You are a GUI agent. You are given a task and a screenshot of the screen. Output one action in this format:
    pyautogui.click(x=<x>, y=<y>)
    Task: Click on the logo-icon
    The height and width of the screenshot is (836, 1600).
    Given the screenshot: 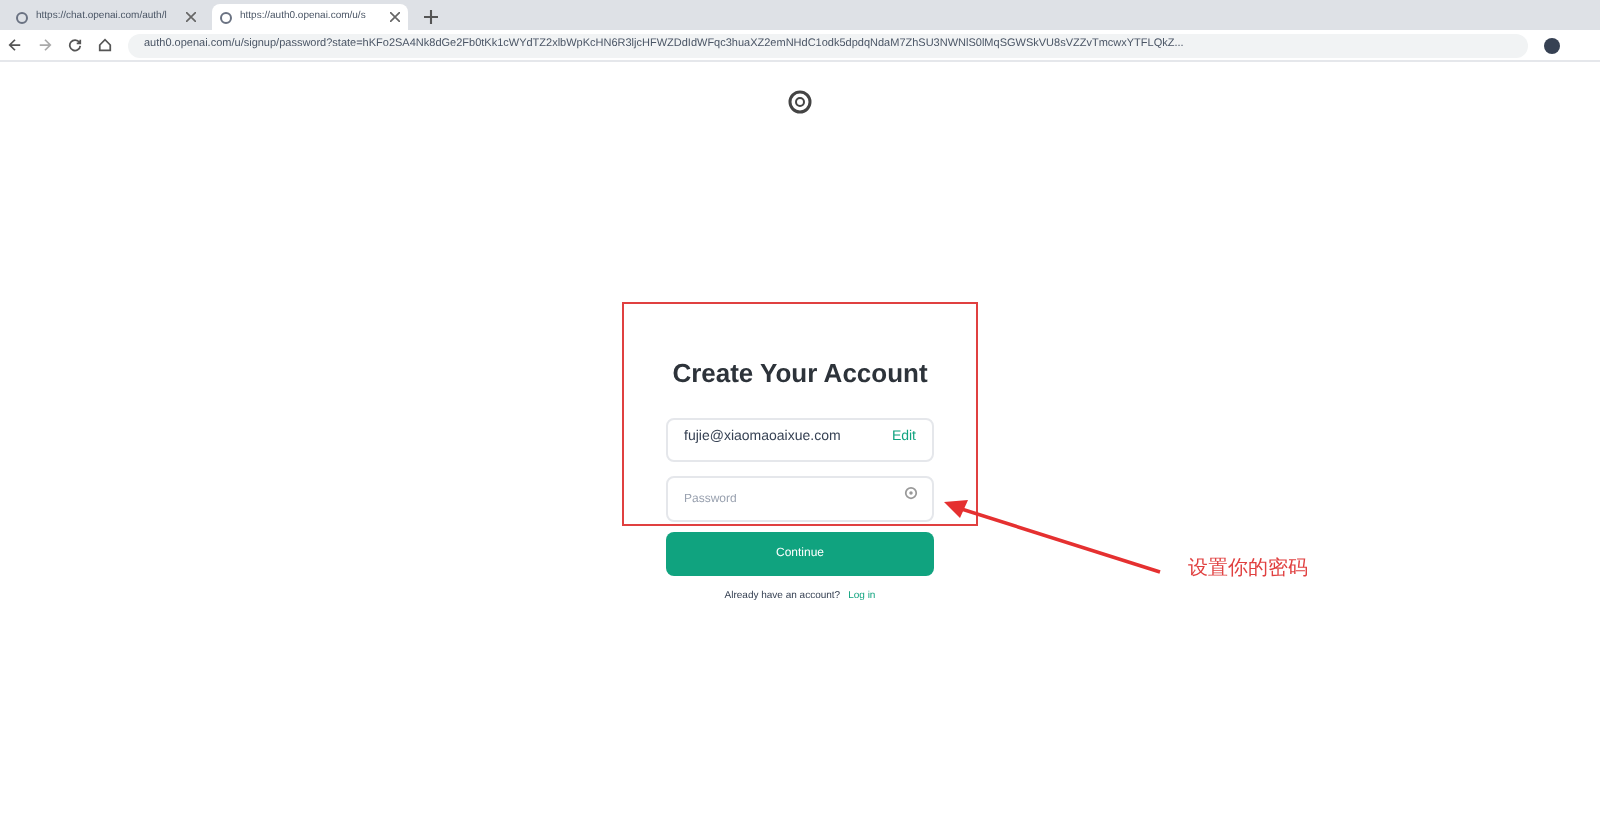 What is the action you would take?
    pyautogui.click(x=800, y=102)
    